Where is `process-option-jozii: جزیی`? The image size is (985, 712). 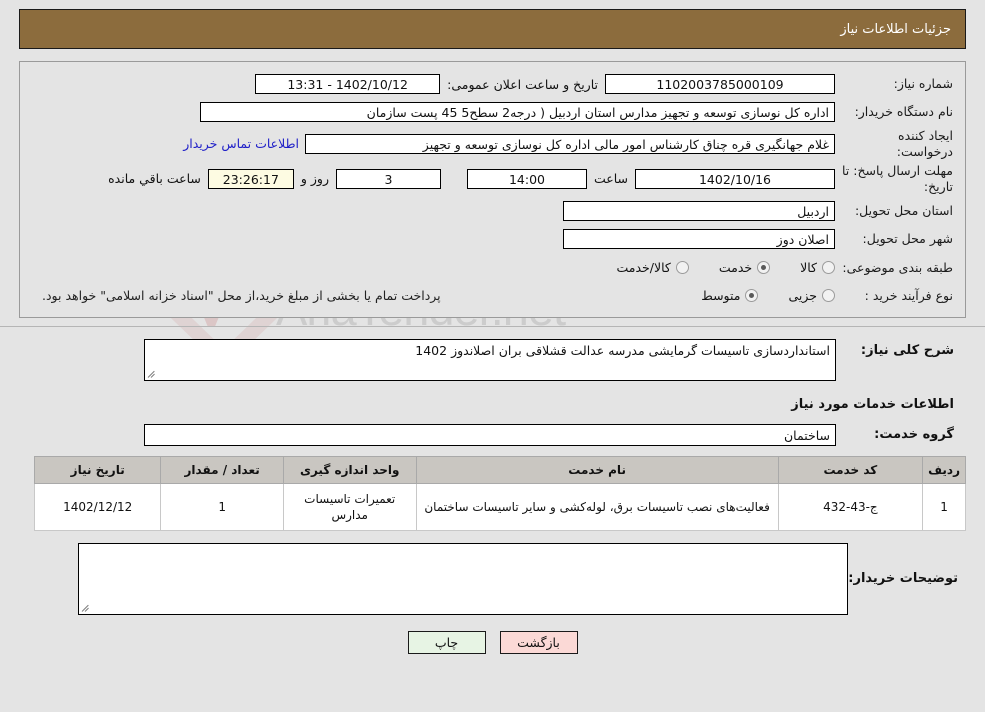
process-option-jozii: جزیی is located at coordinates (811, 295).